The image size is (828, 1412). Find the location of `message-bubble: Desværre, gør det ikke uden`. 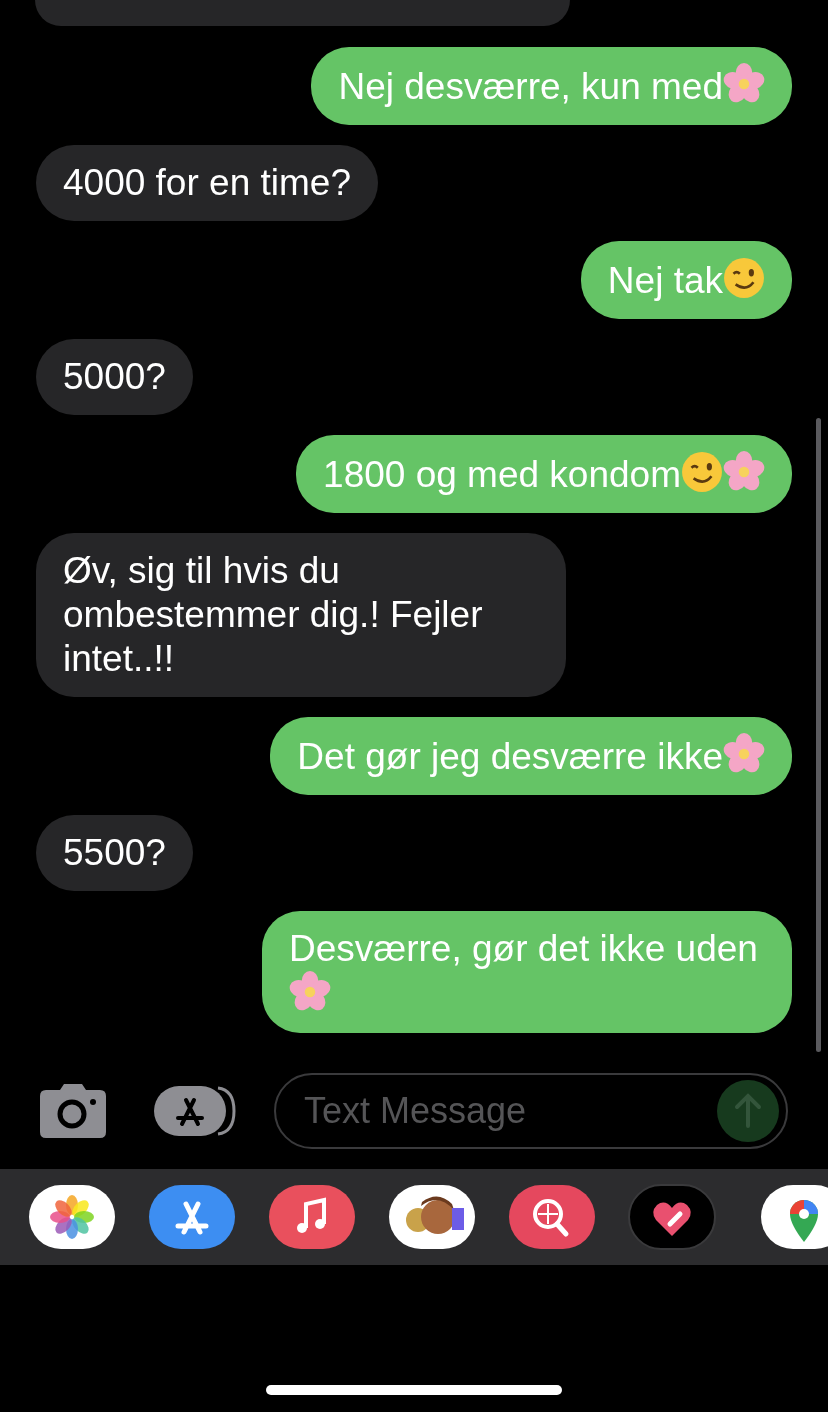

message-bubble: Desværre, gør det ikke uden is located at coordinates (527, 972).